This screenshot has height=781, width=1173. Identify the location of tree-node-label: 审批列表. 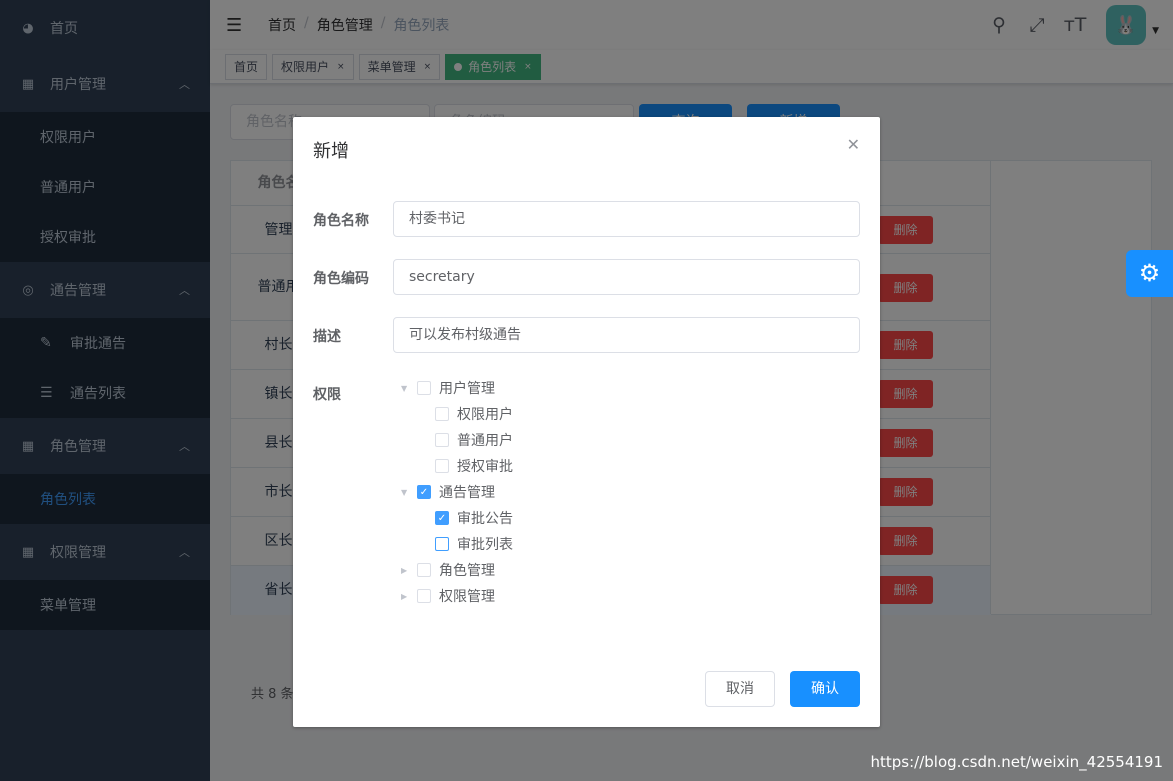
(485, 545).